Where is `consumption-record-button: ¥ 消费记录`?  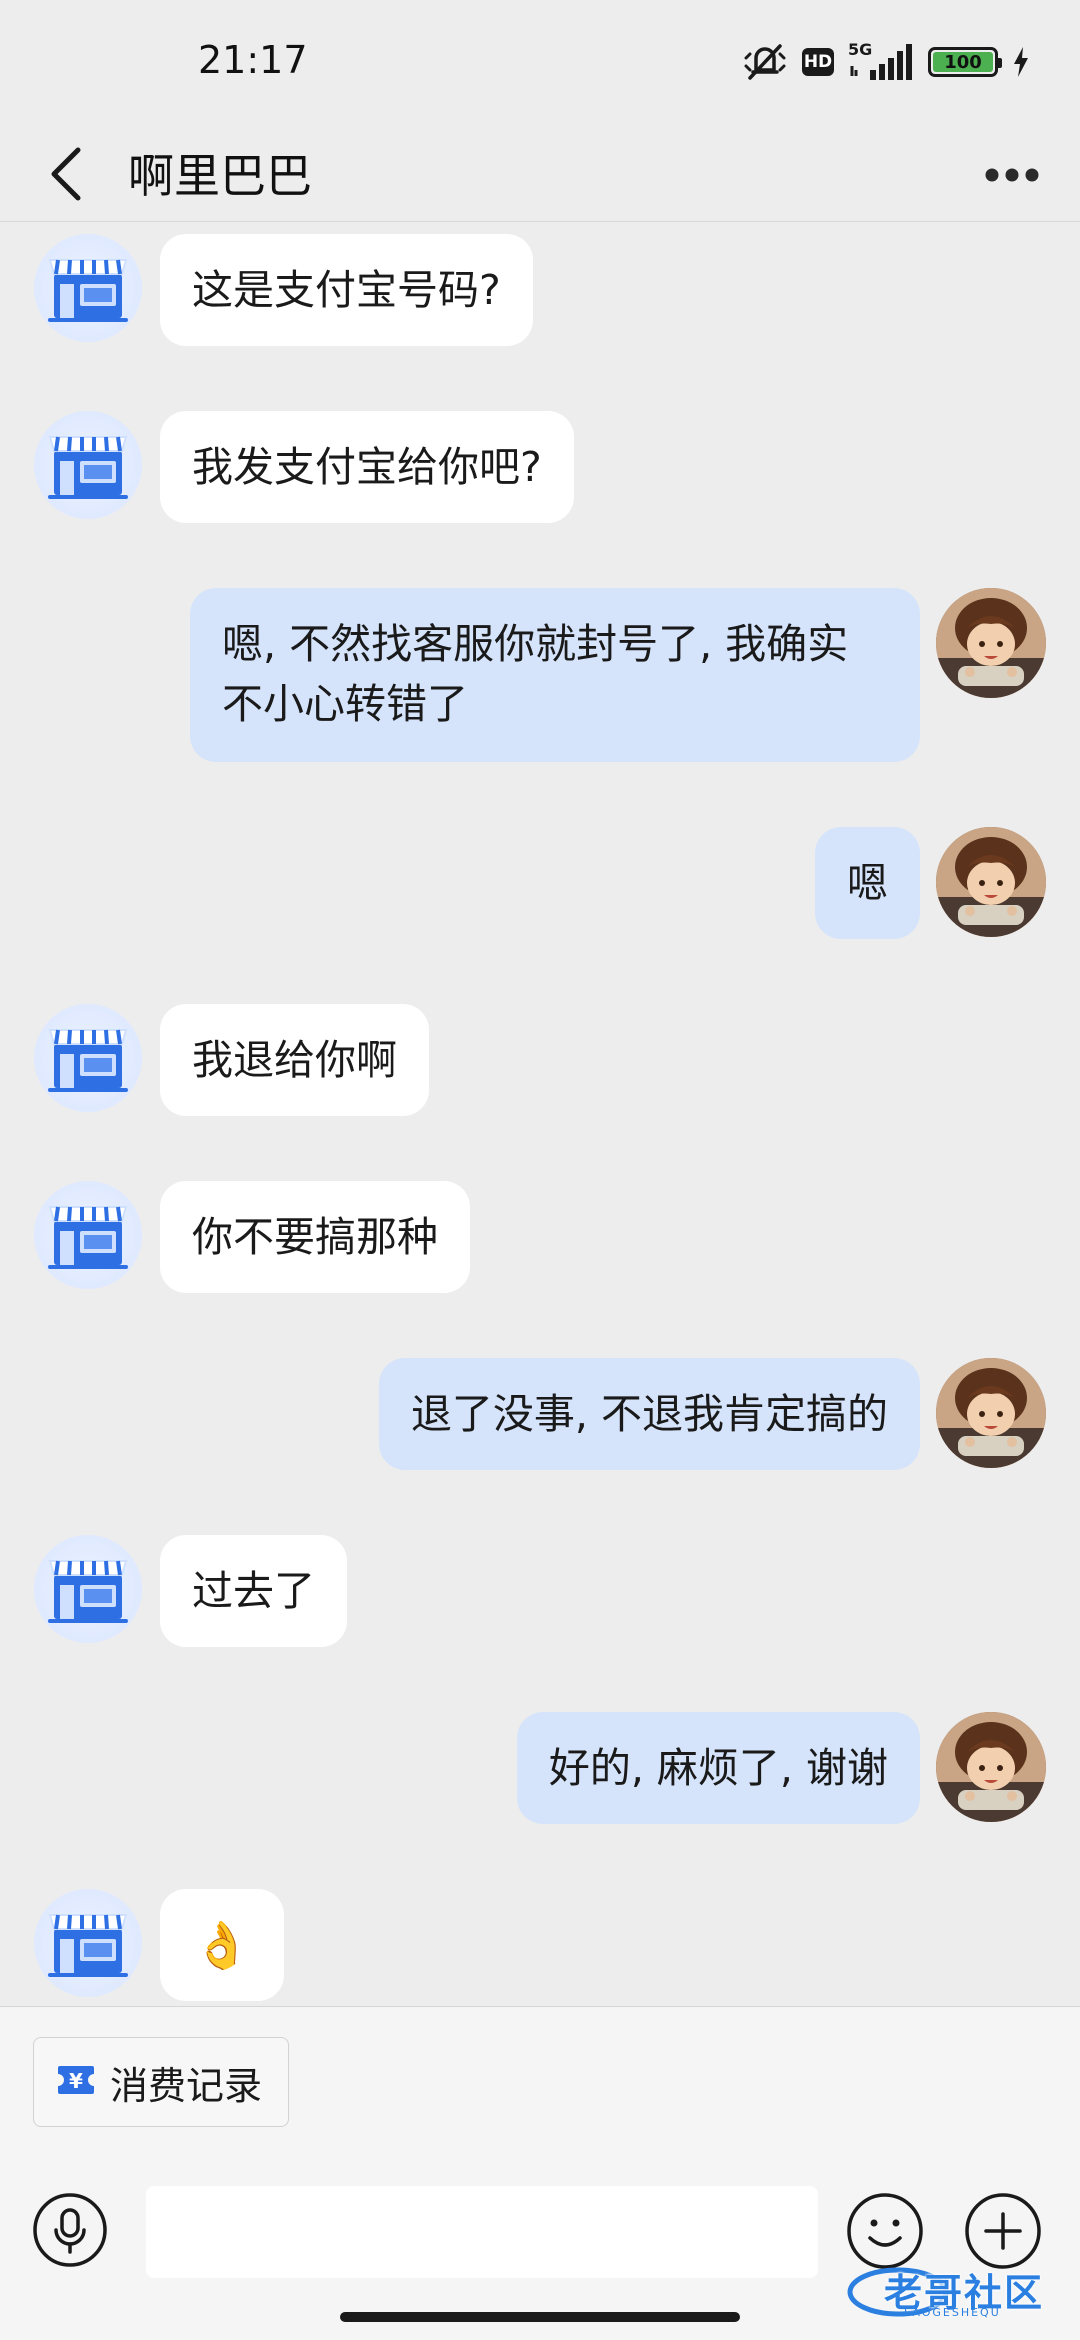 consumption-record-button: ¥ 消费记录 is located at coordinates (161, 2082).